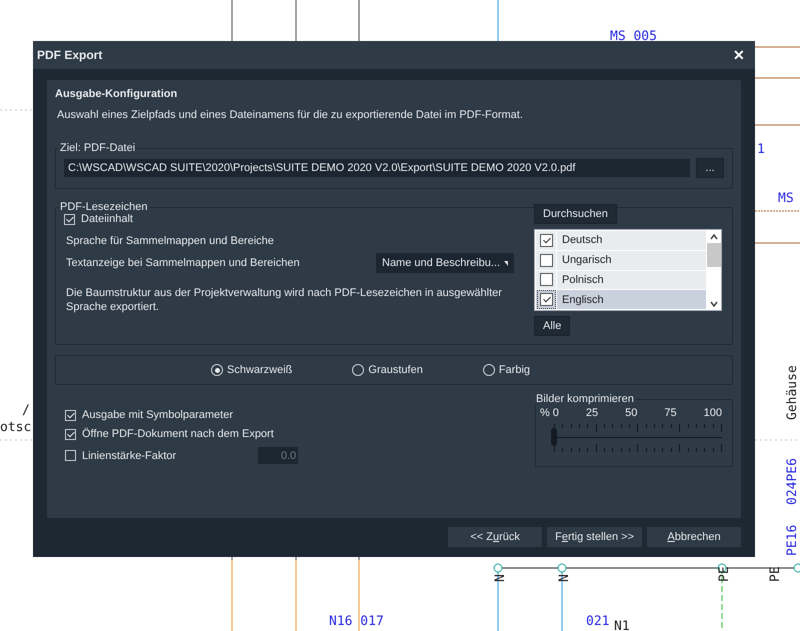 The image size is (800, 631). Describe the element at coordinates (555, 413) in the screenshot. I see `tick-label: 0` at that location.